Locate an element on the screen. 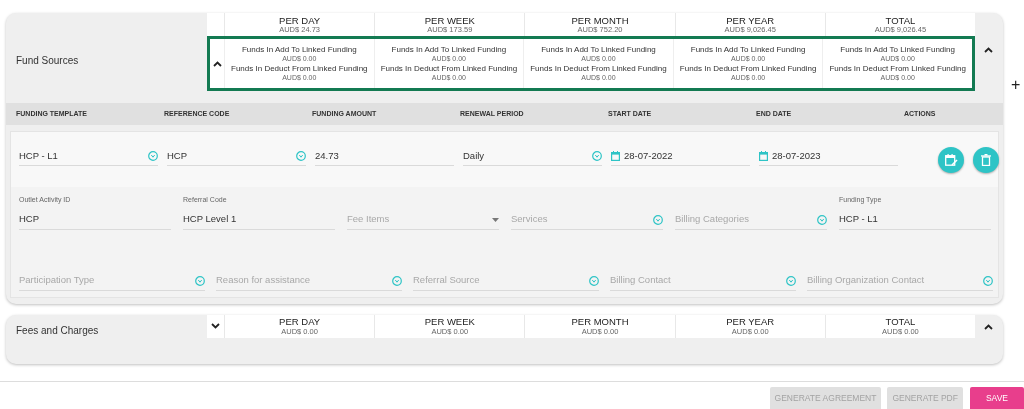 The height and width of the screenshot is (409, 1024). input-field: 28-07-2022 is located at coordinates (680, 156).